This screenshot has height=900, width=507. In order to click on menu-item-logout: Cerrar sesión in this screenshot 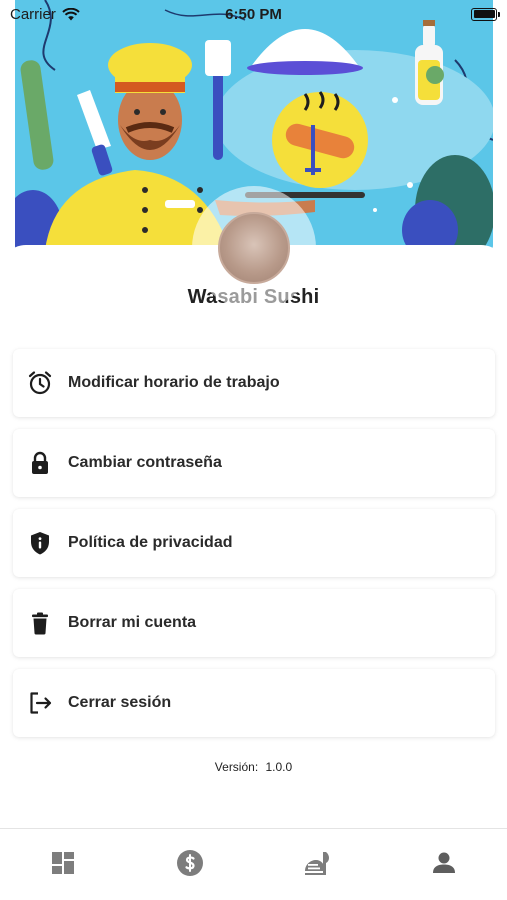, I will do `click(254, 703)`.